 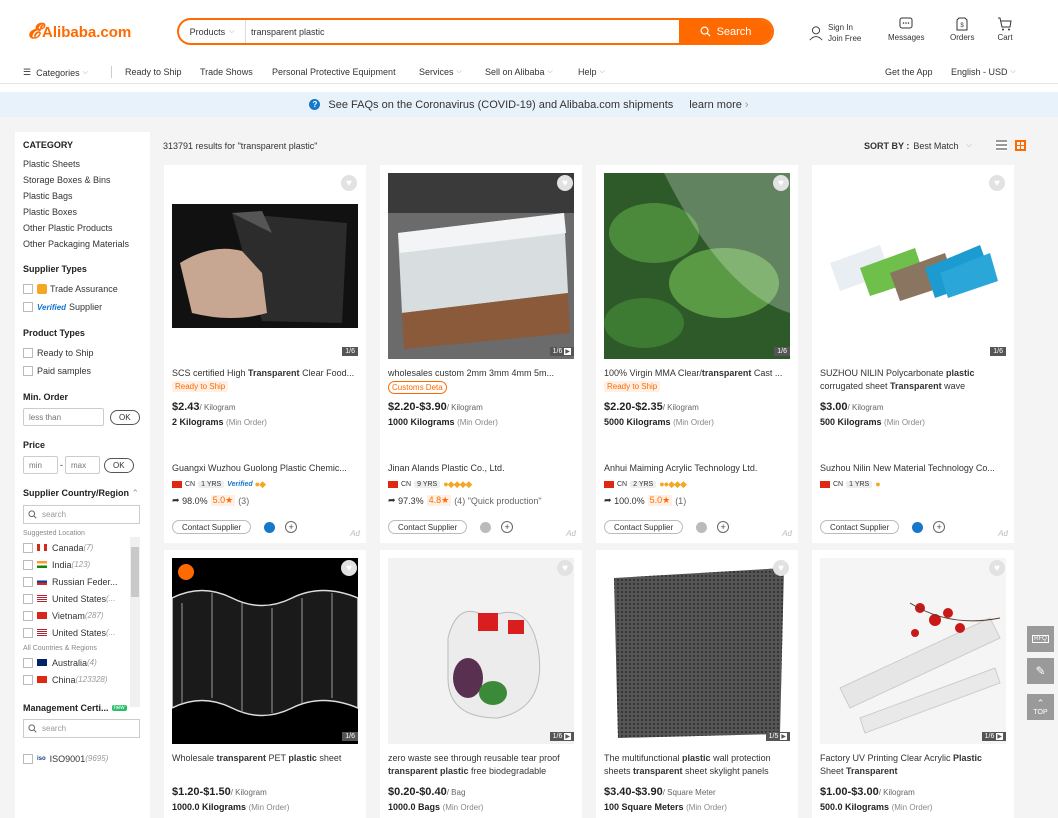 What do you see at coordinates (697, 468) in the screenshot?
I see `supplier-name-link: Anhui Maiming Acrylic Technology Ltd.` at bounding box center [697, 468].